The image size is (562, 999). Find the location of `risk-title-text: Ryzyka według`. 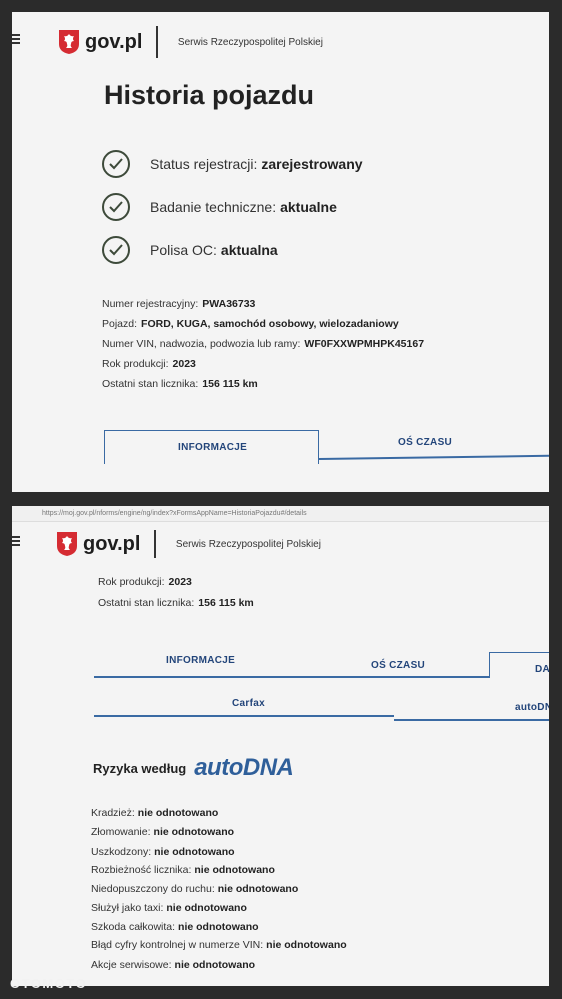

risk-title-text: Ryzyka według is located at coordinates (140, 768).